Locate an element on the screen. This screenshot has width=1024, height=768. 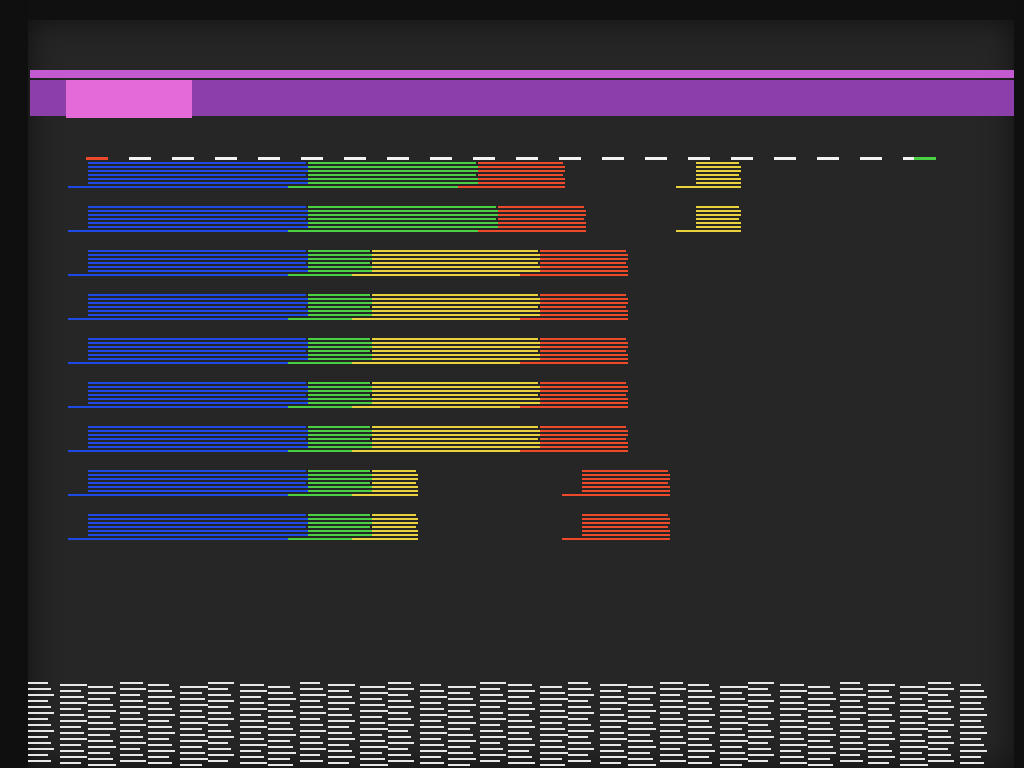
timeline-dashes is located at coordinates (511, 158).